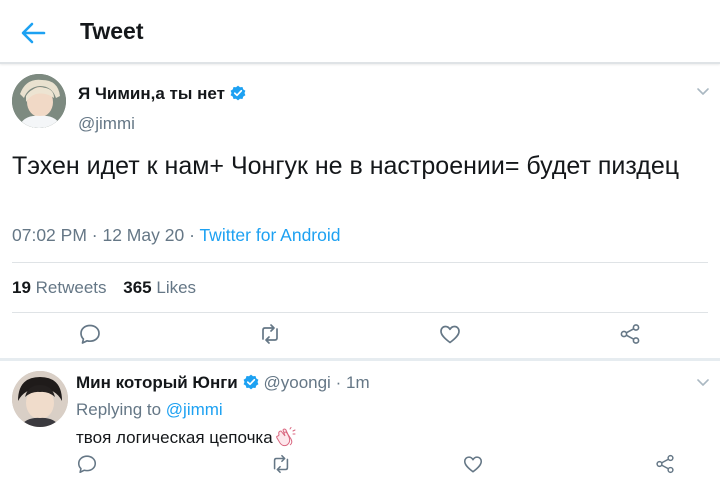  I want to click on reply-text-row: твоя логическая цепочка, so click(186, 437).